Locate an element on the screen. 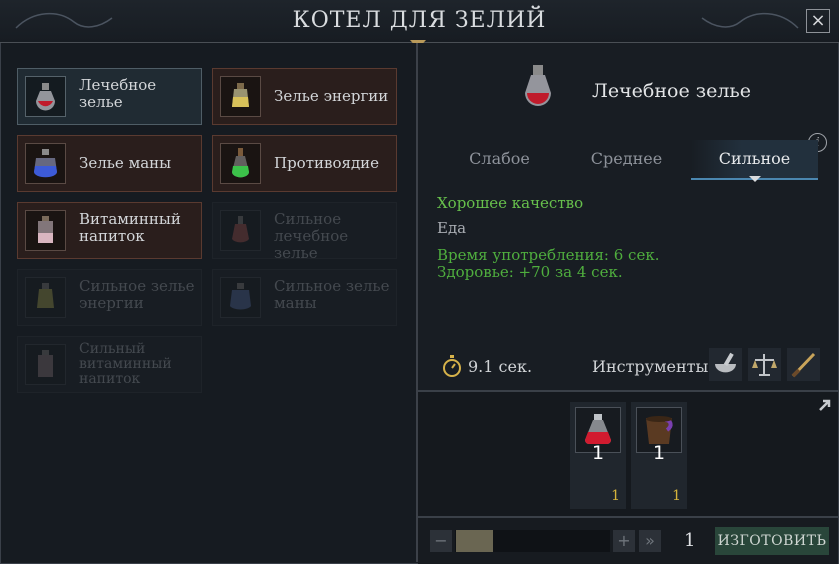 This screenshot has width=839, height=564. quality-tabs: Слабое Среднее Сильное is located at coordinates (627, 160).